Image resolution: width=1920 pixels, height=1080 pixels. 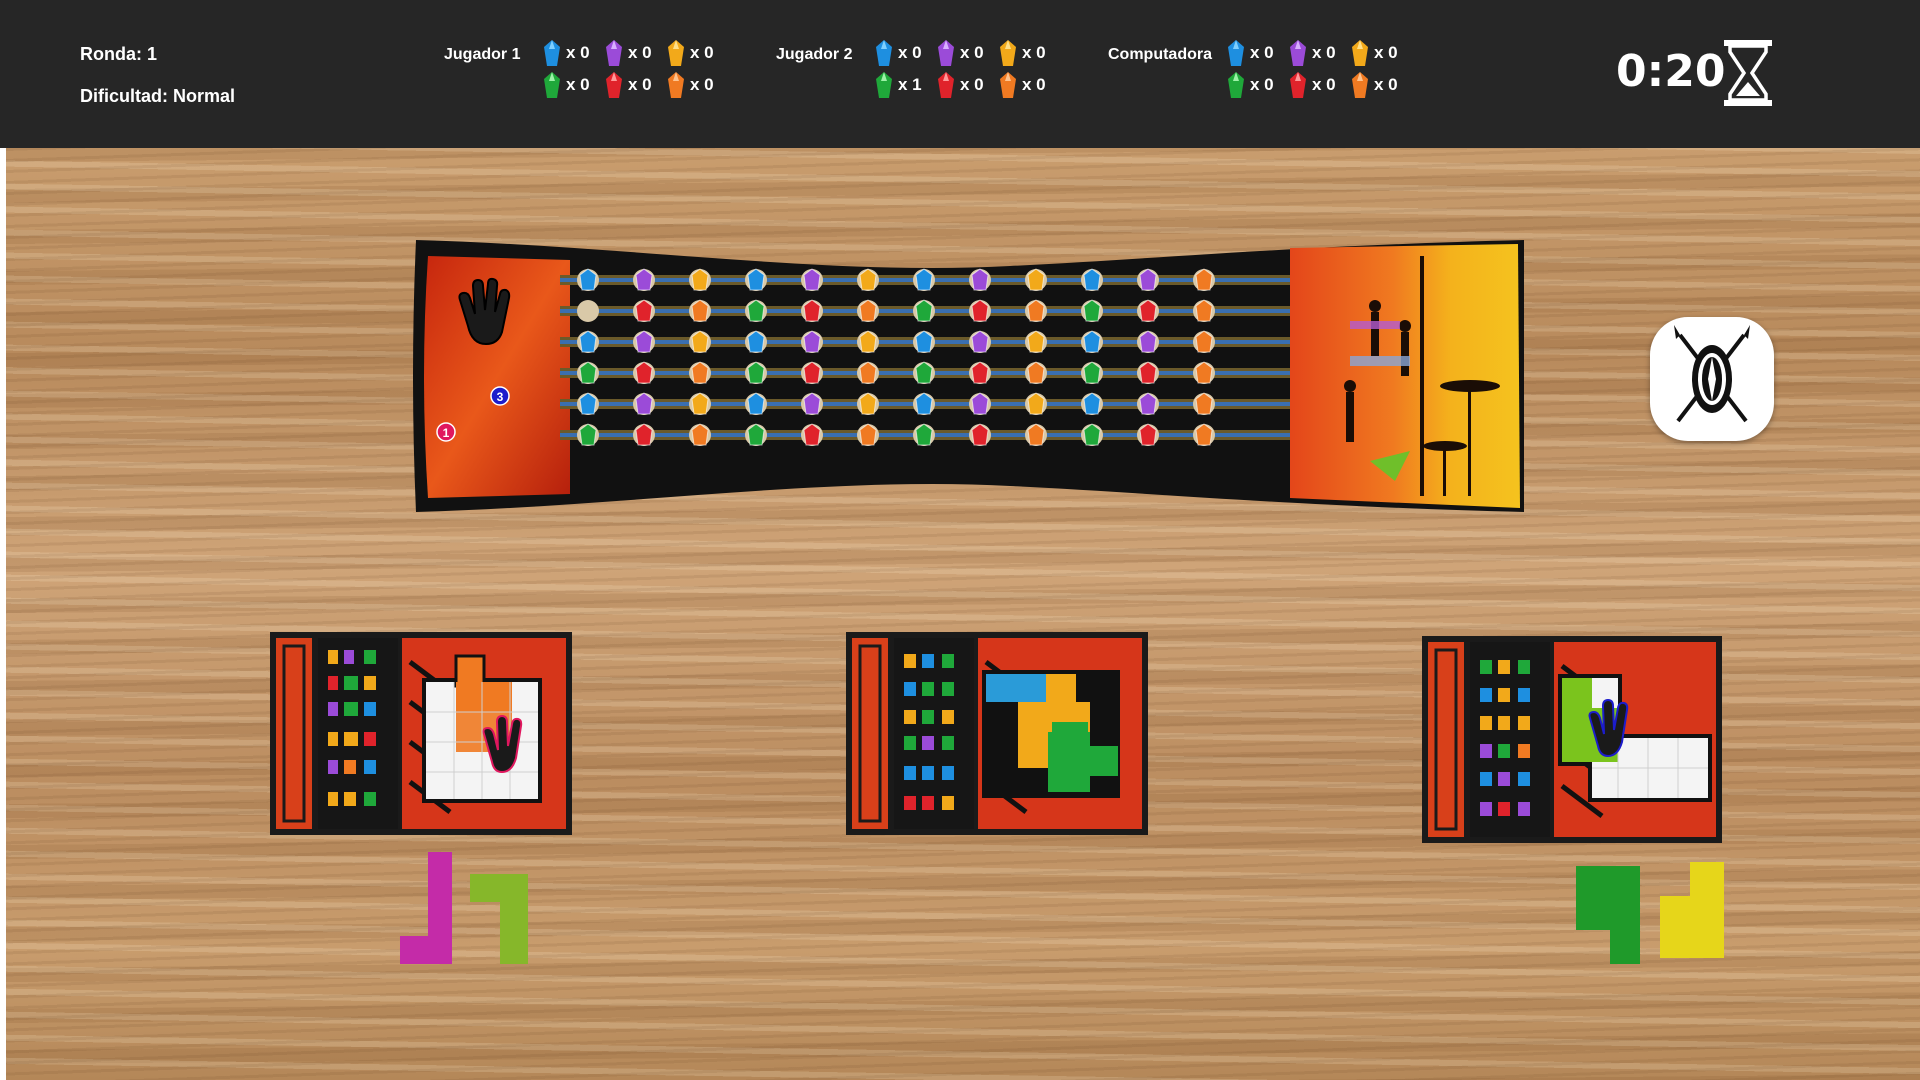 I want to click on lime-piece, so click(x=500, y=919).